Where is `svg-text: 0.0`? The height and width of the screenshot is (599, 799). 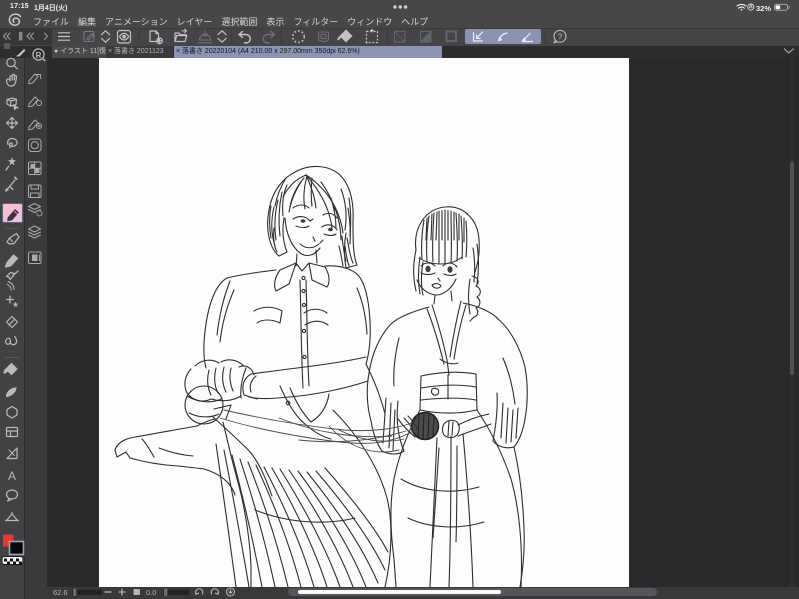
svg-text: 0.0 is located at coordinates (151, 592).